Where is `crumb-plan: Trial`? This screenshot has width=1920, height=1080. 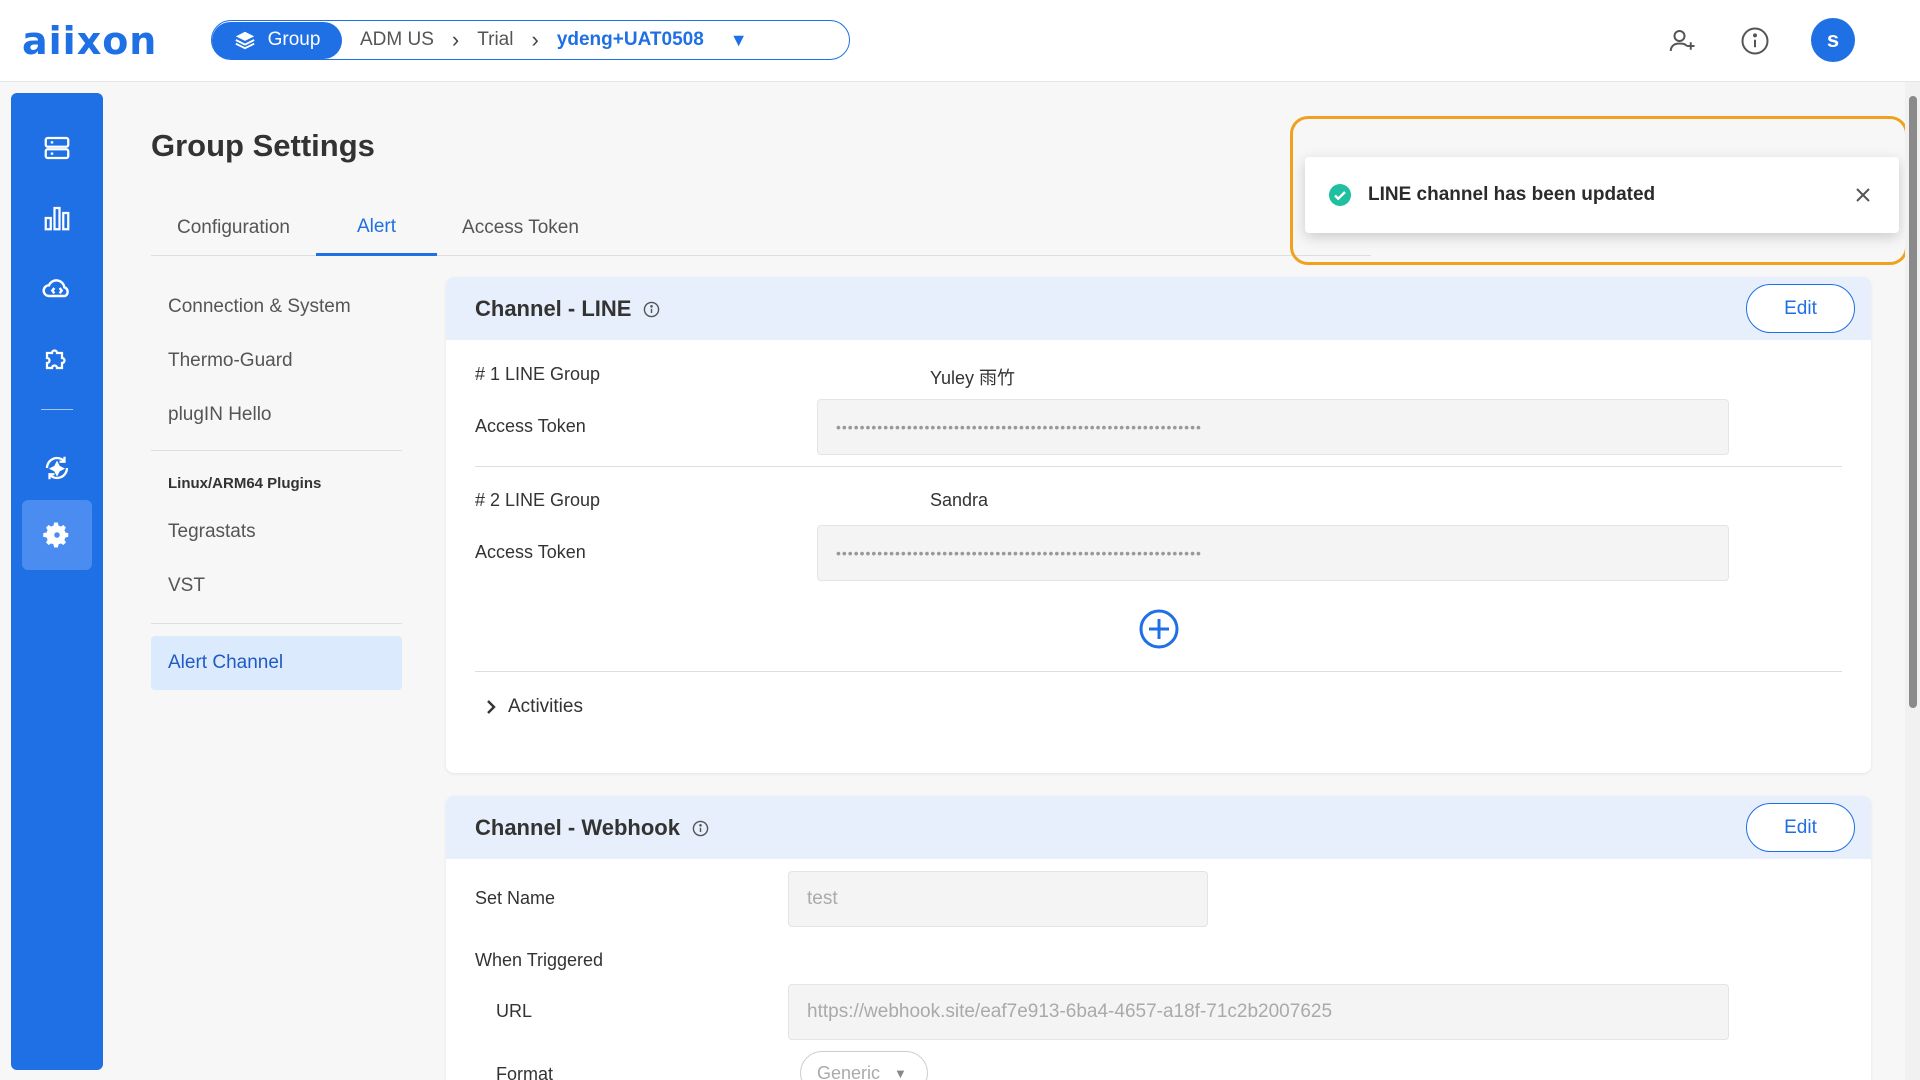
crumb-plan: Trial is located at coordinates (495, 40).